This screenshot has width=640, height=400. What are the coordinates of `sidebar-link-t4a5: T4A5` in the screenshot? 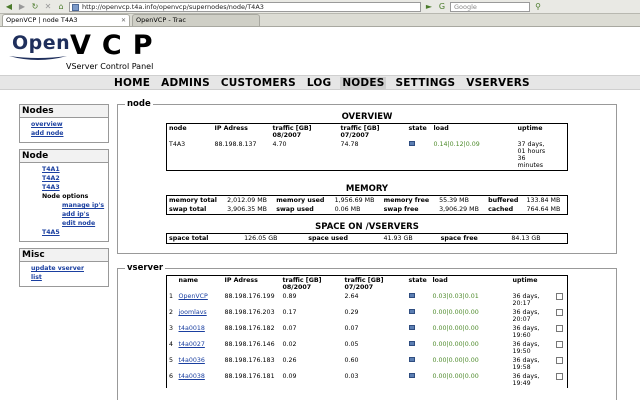 It's located at (69, 232).